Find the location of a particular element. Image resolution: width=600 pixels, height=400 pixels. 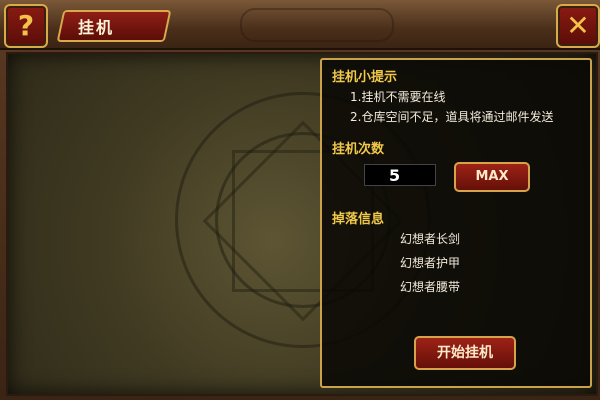

count-input: 5 is located at coordinates (400, 175).